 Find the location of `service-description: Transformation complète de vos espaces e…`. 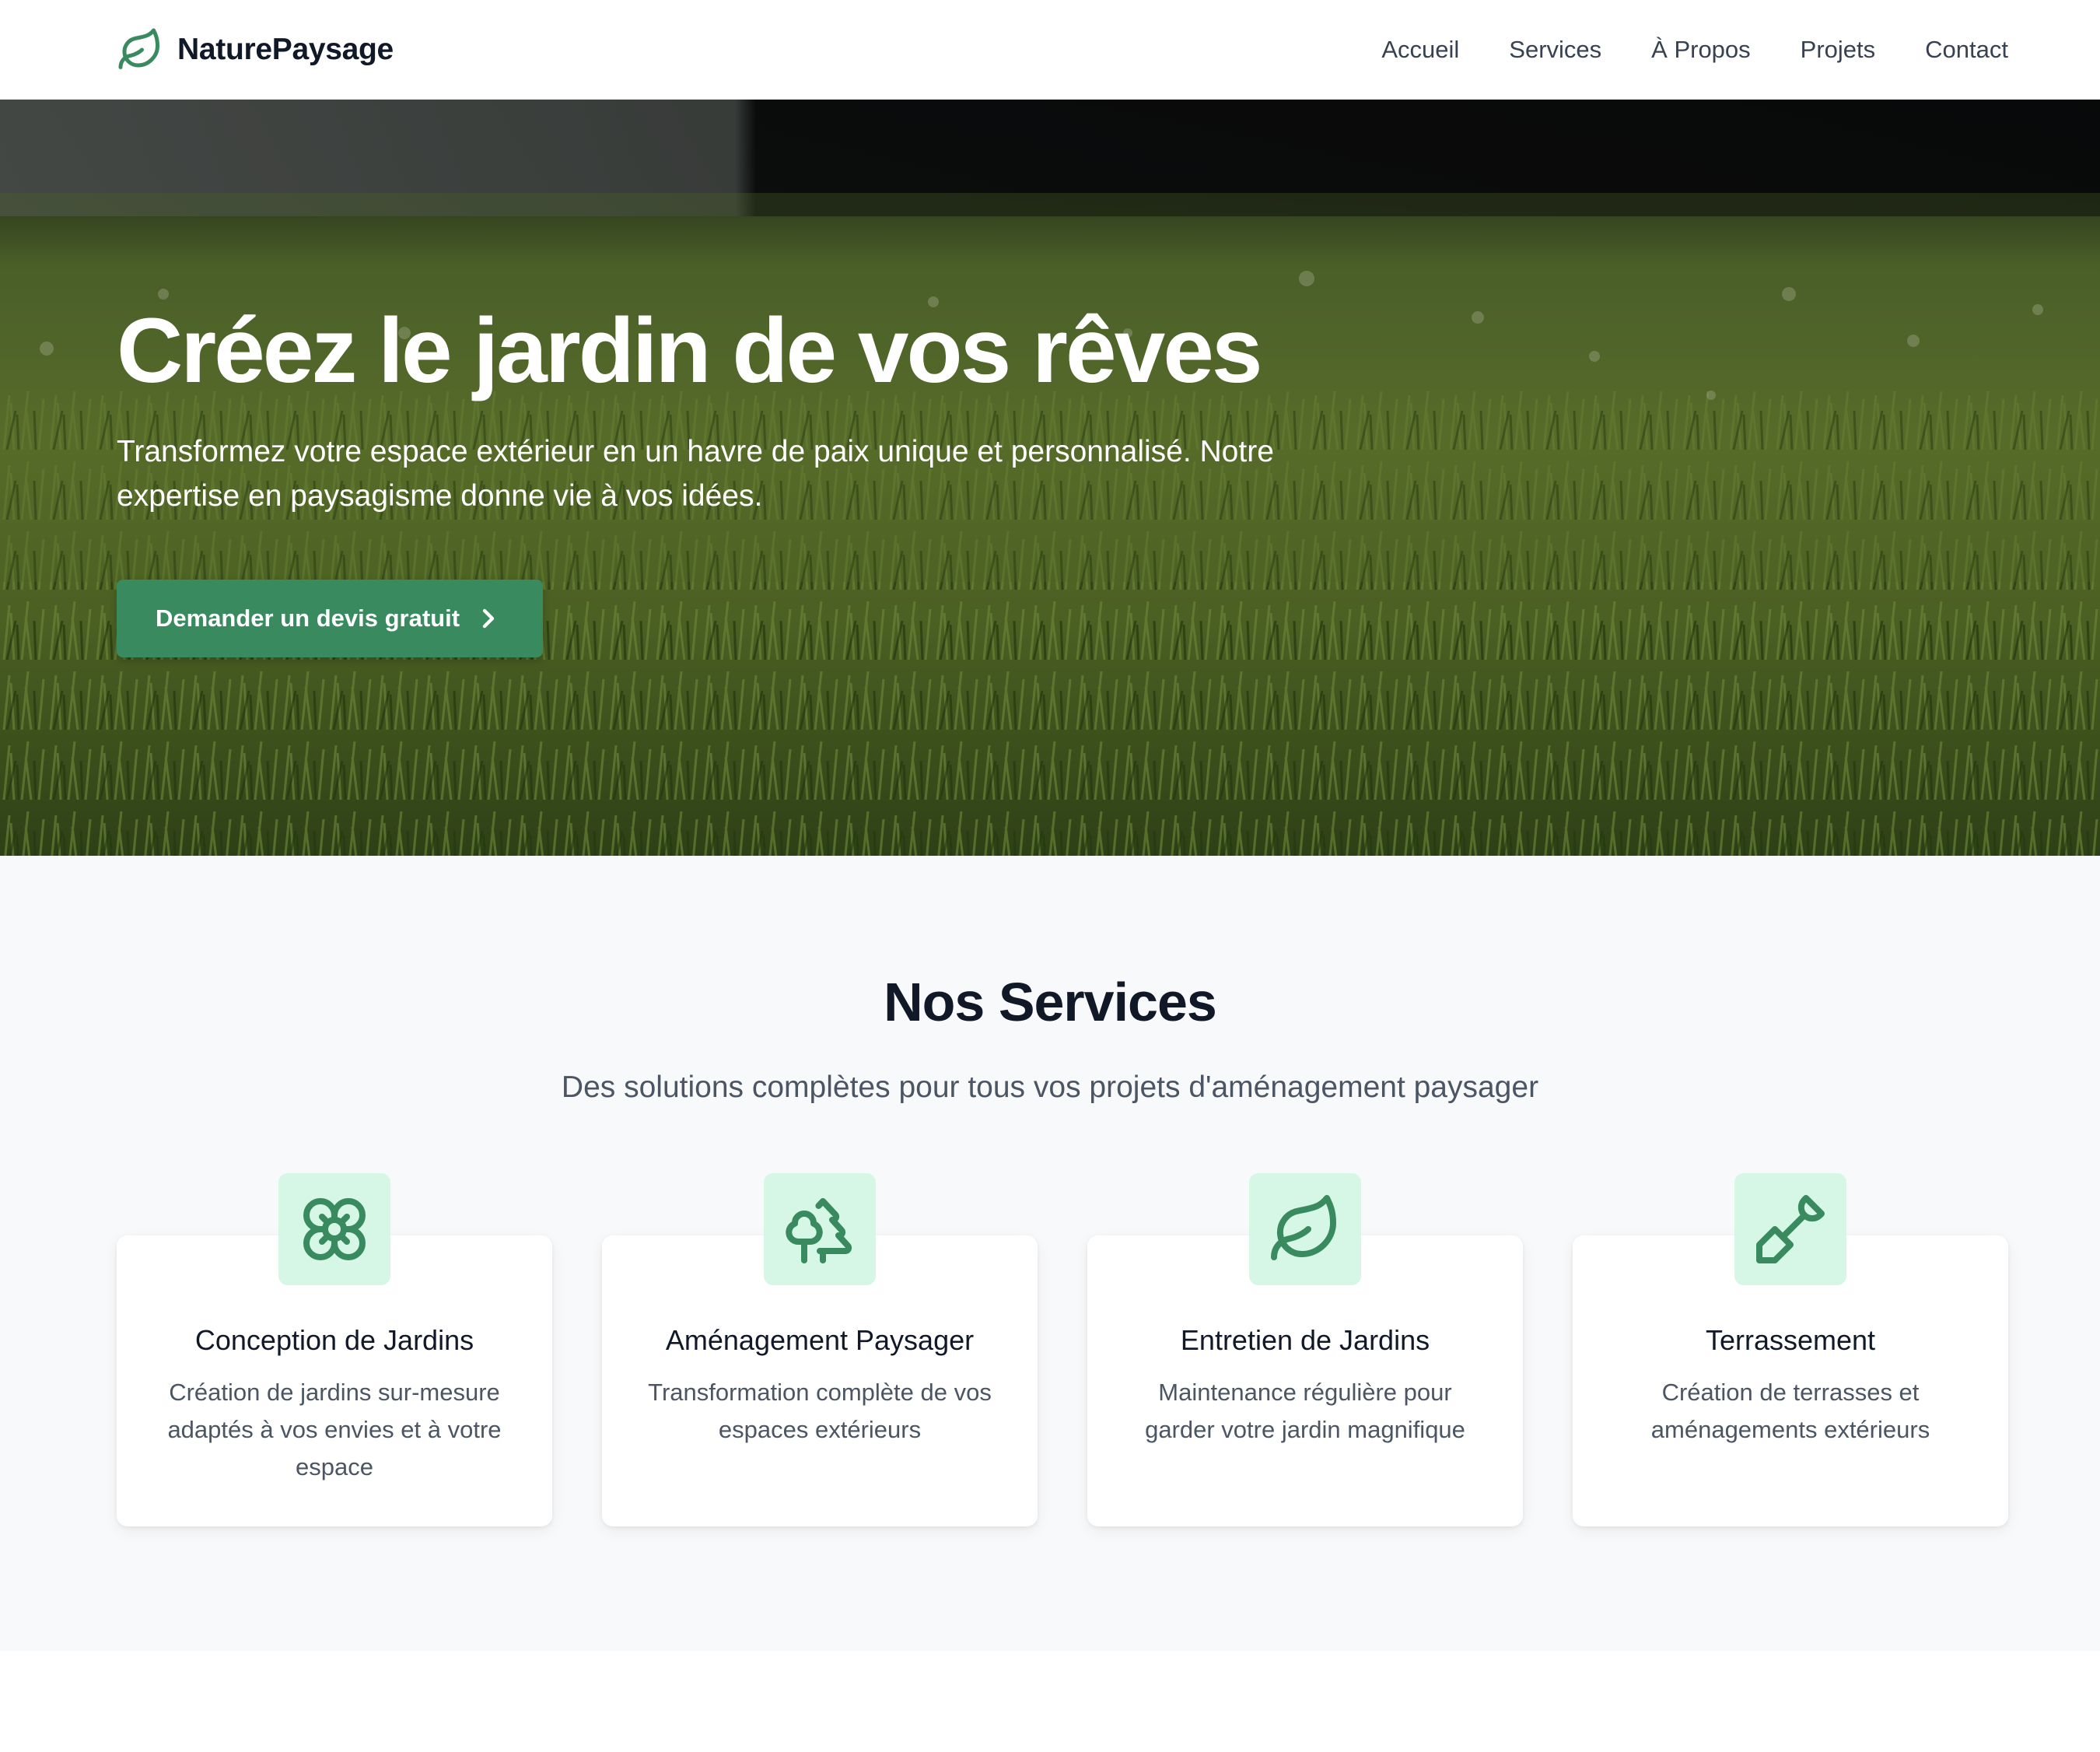

service-description: Transformation complète de vos espaces e… is located at coordinates (820, 1411).